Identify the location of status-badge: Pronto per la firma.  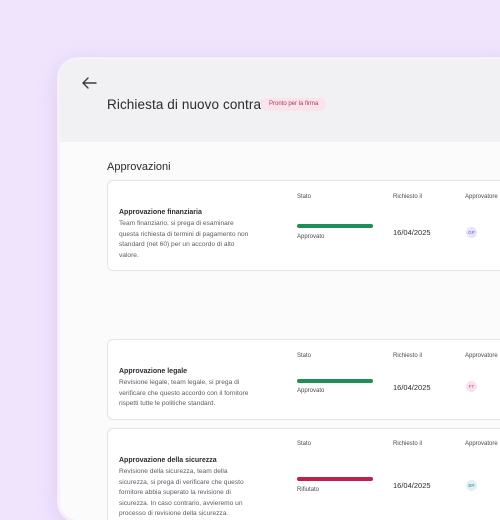
(294, 104).